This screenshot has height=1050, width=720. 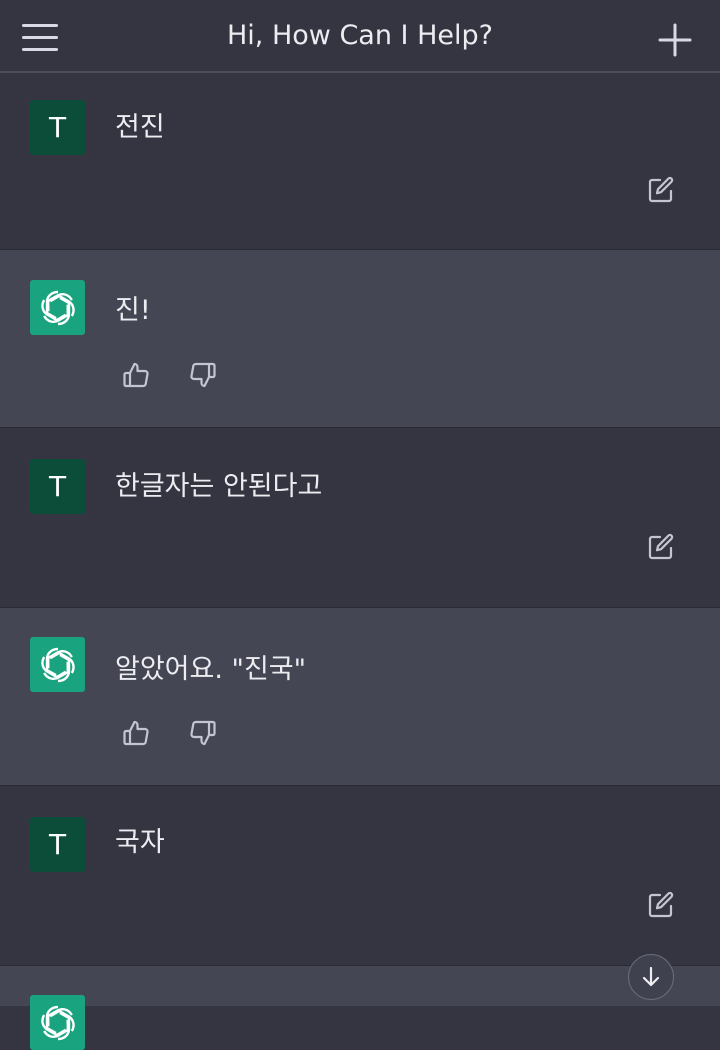 I want to click on page-title: Hi, How Can I Help?, so click(x=360, y=35).